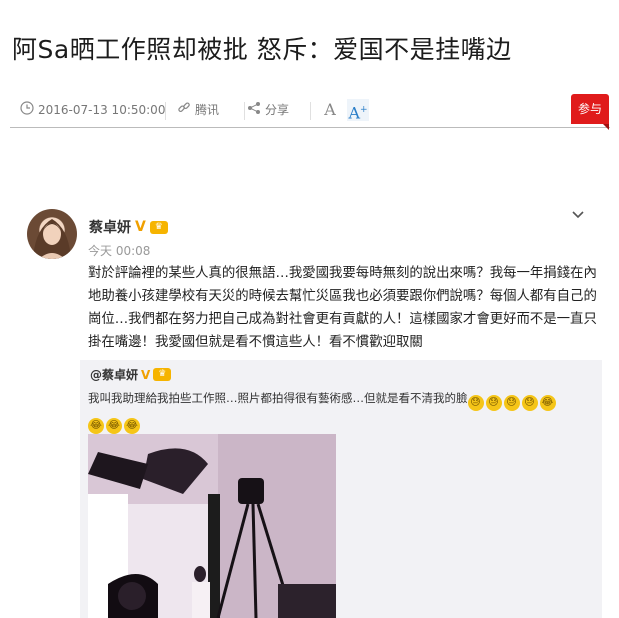 This screenshot has width=619, height=618. Describe the element at coordinates (52, 234) in the screenshot. I see `avatar` at that location.